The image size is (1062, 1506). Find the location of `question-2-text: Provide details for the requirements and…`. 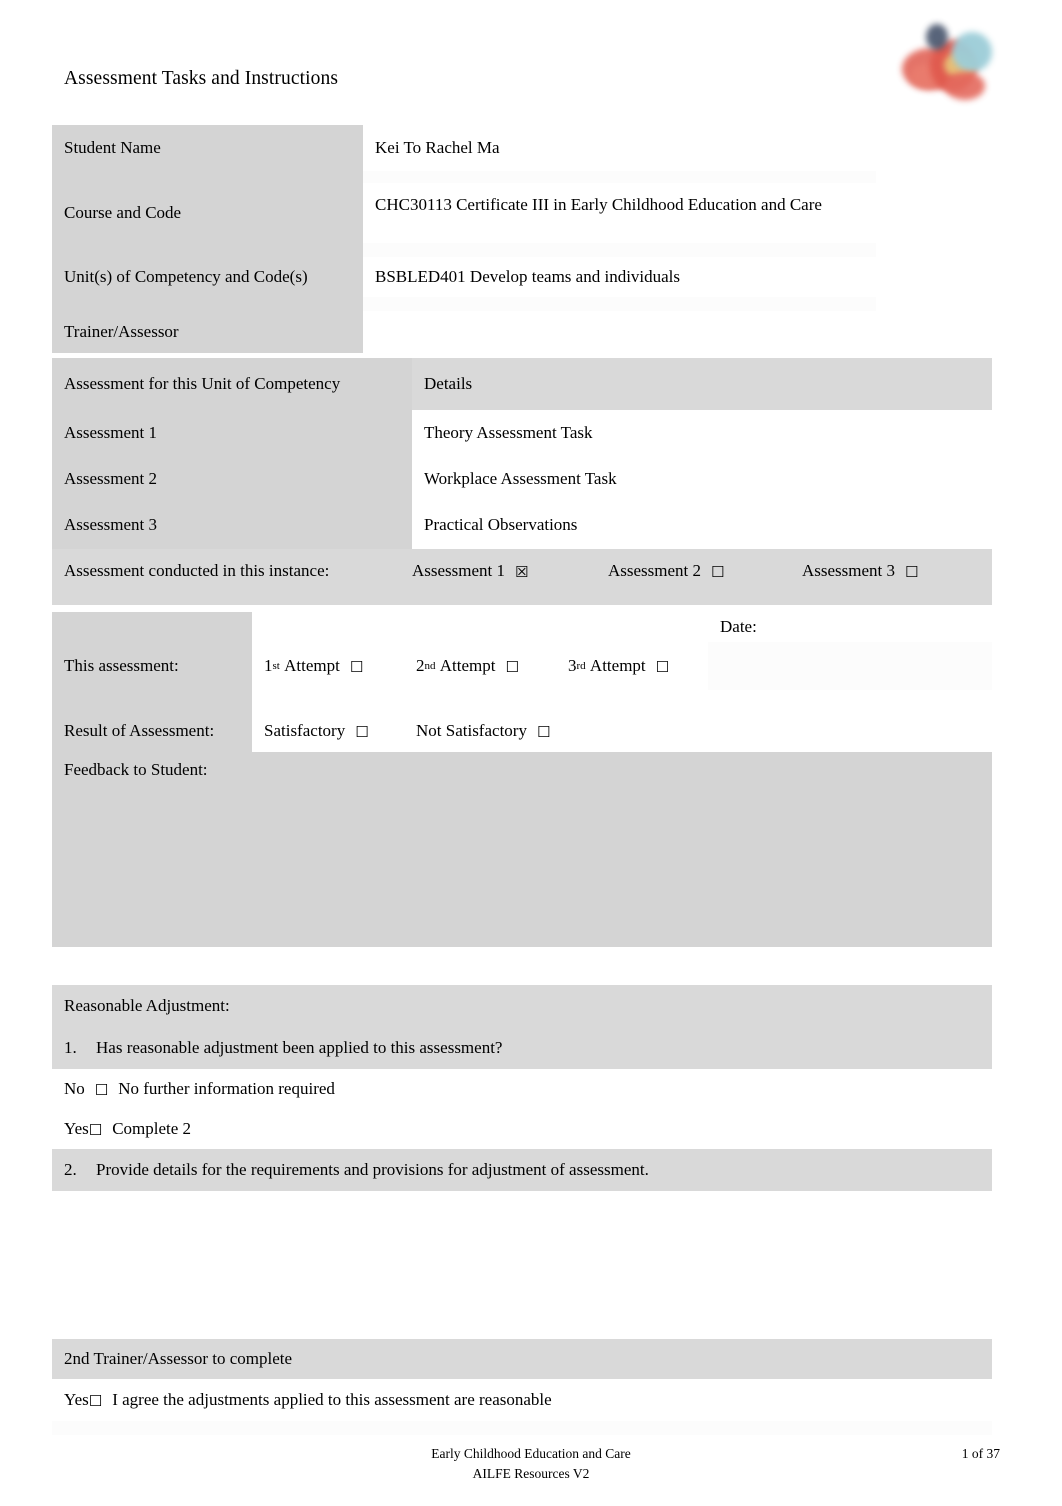

question-2-text: Provide details for the requirements and… is located at coordinates (372, 1169).